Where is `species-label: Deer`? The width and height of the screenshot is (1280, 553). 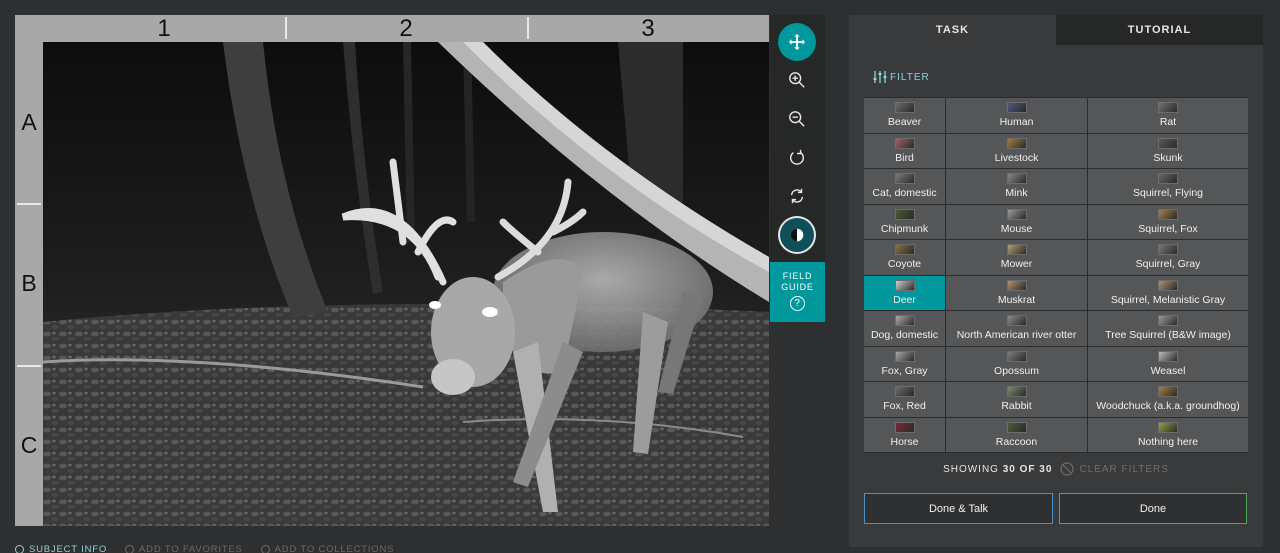
species-label: Deer is located at coordinates (904, 299).